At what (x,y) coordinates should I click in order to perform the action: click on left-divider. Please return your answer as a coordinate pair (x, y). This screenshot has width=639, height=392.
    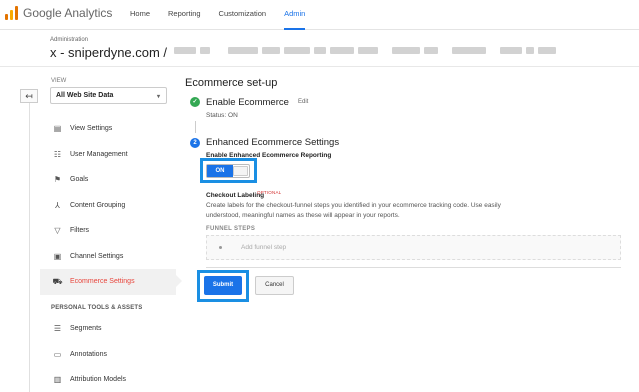
    Looking at the image, I should click on (29, 247).